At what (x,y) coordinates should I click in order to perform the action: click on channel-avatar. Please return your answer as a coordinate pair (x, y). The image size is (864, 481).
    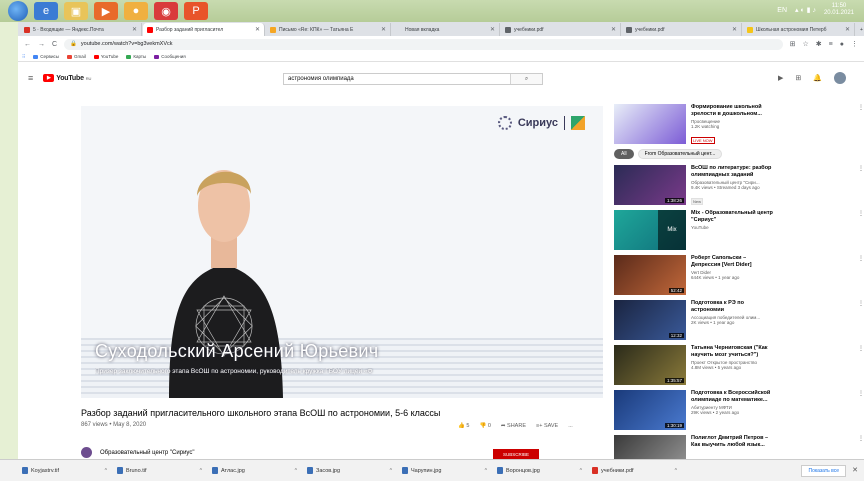
    Looking at the image, I should click on (86, 452).